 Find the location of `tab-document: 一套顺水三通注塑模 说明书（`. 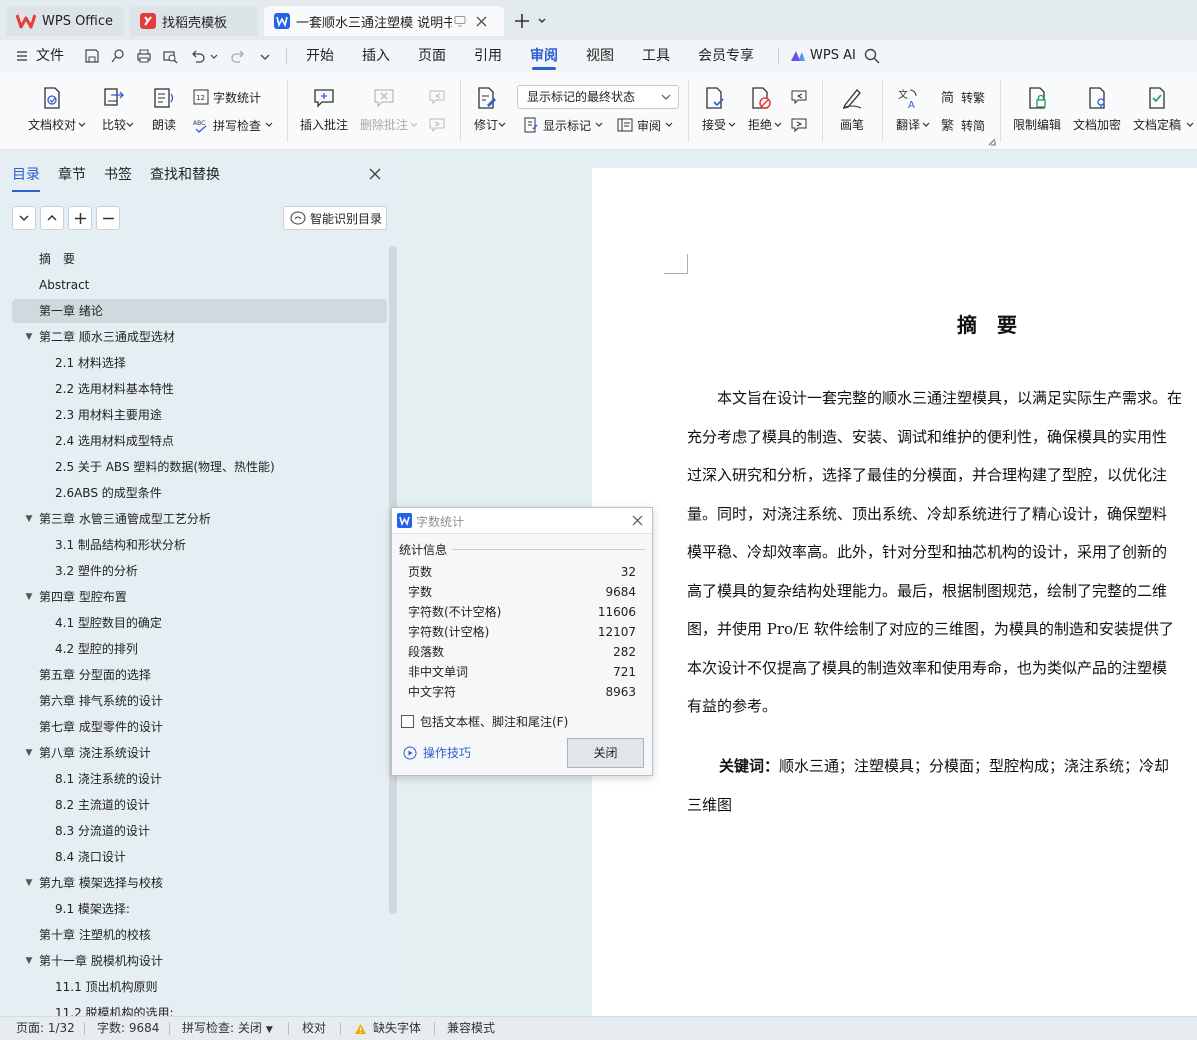

tab-document: 一套顺水三通注塑模 说明书（ is located at coordinates (384, 21).